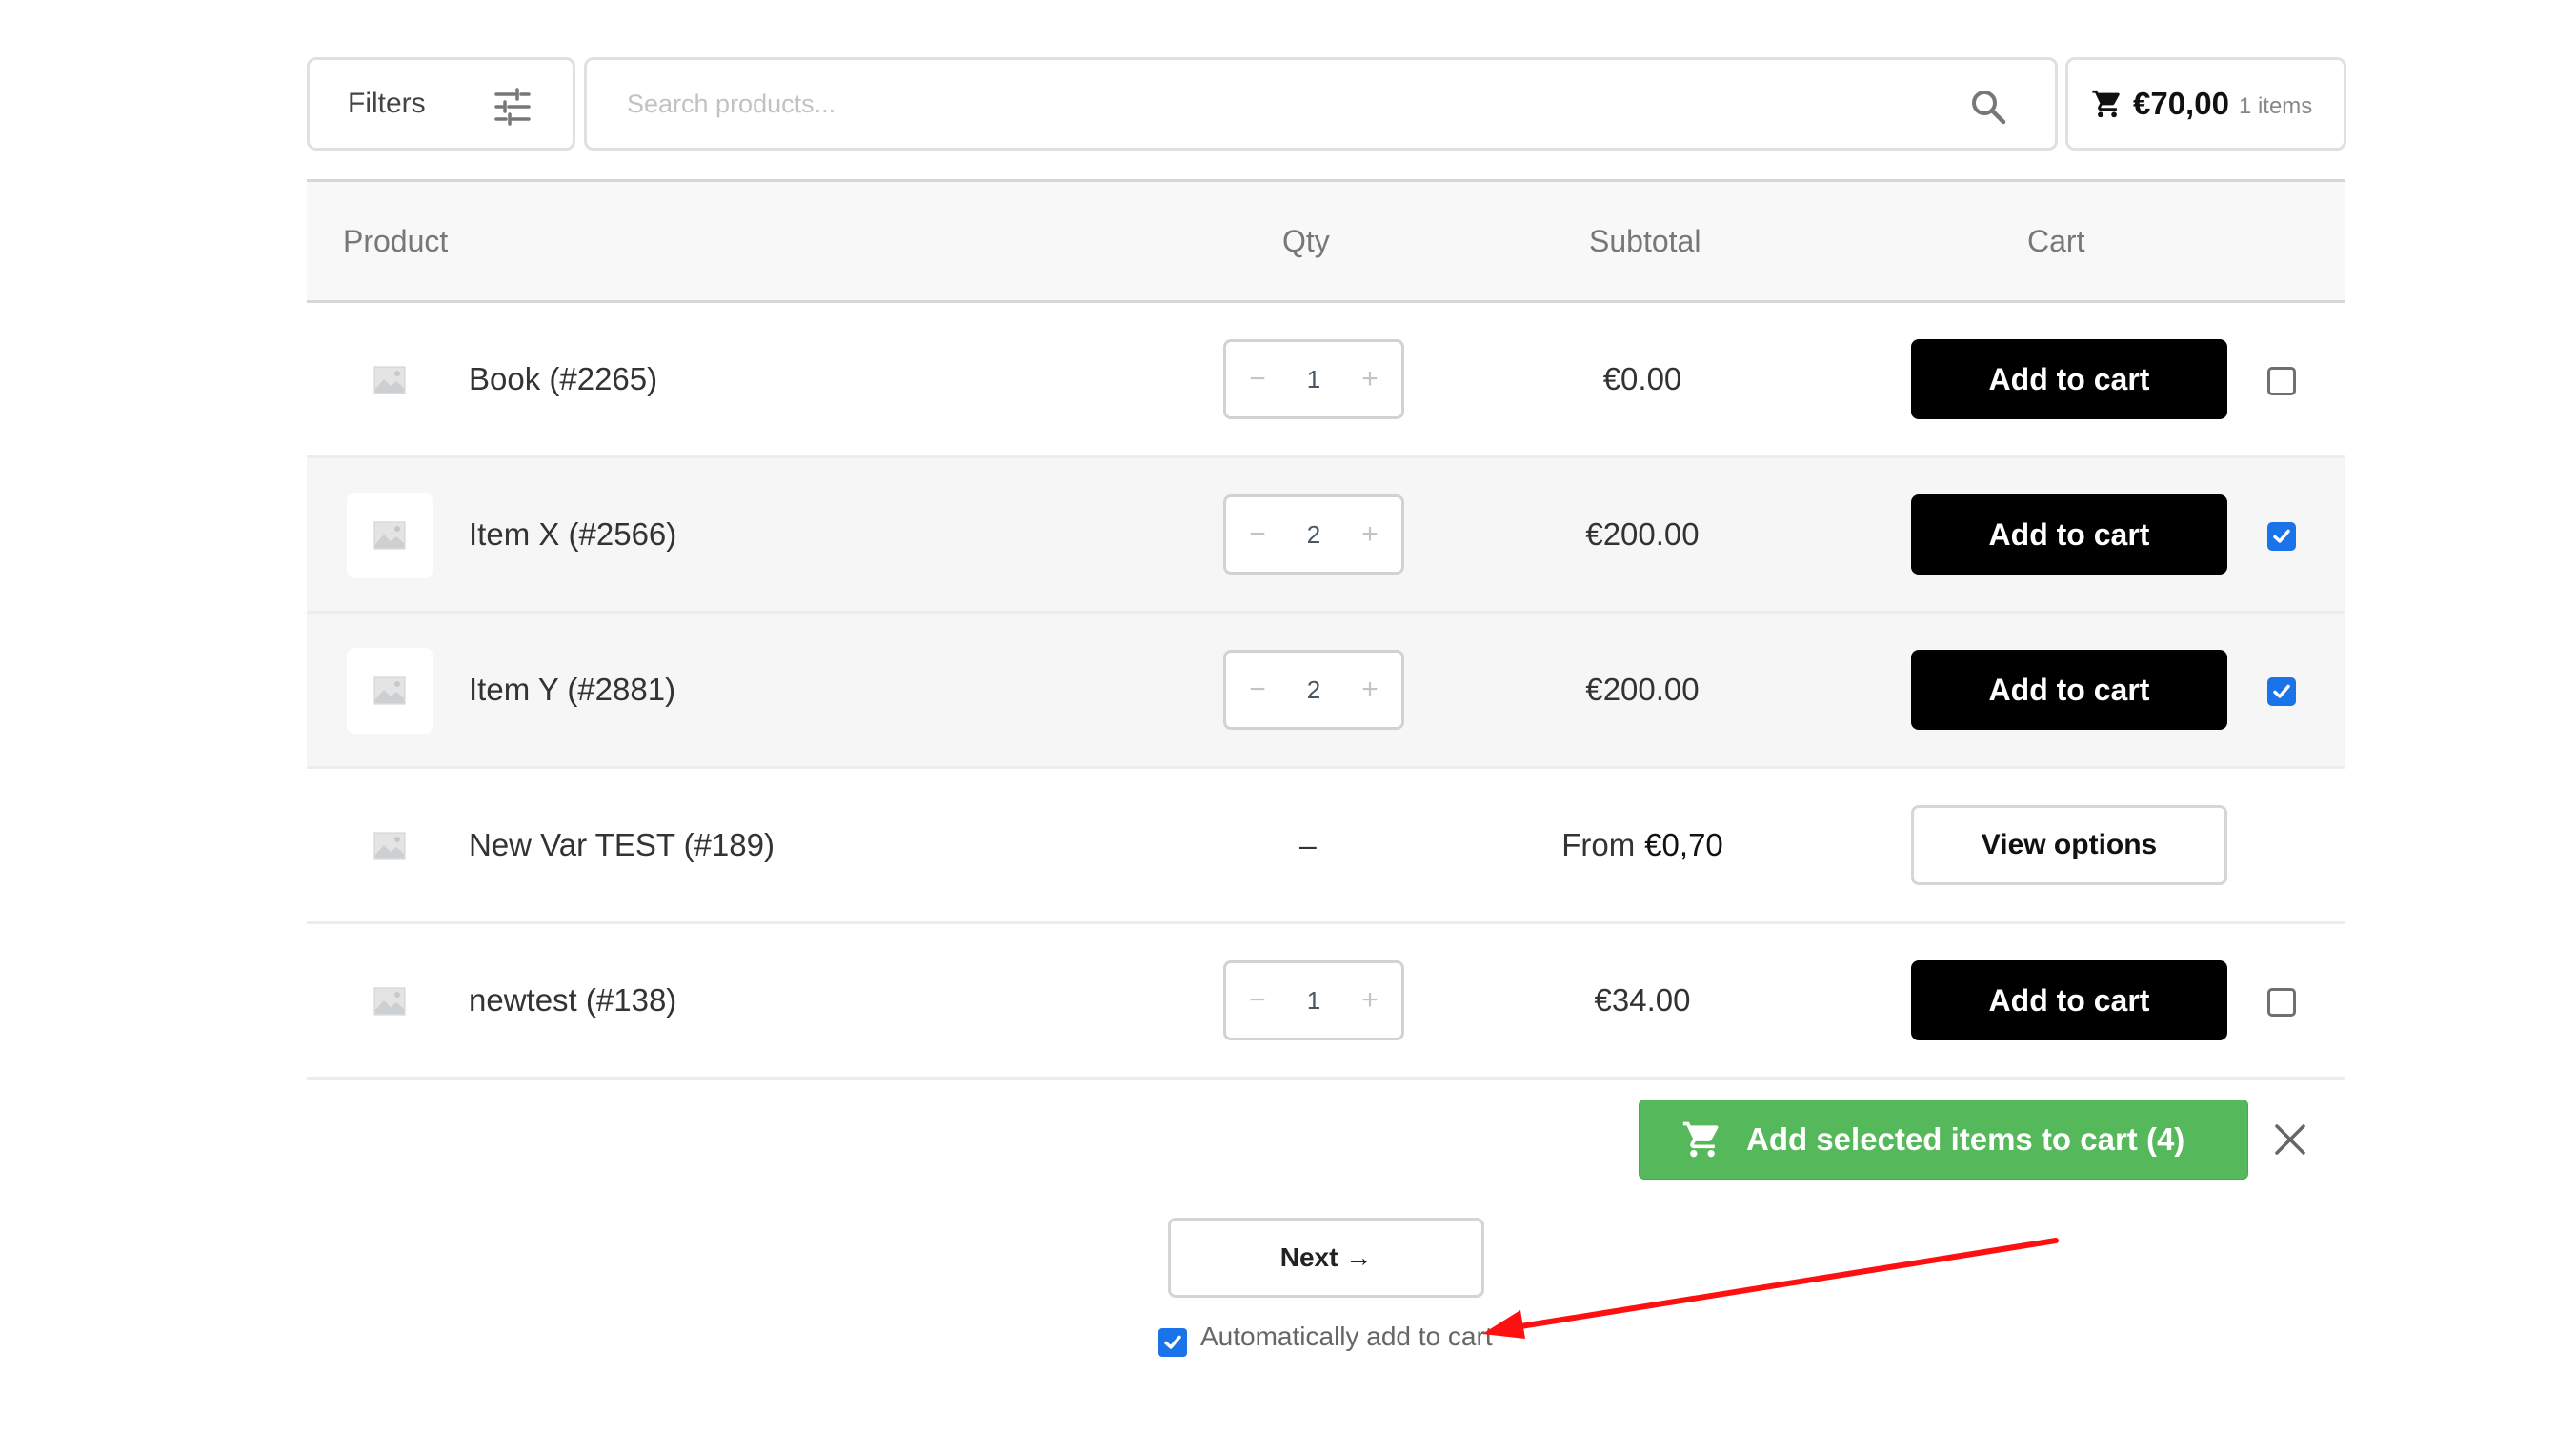  I want to click on row-subtotal: €0.00, so click(1642, 378).